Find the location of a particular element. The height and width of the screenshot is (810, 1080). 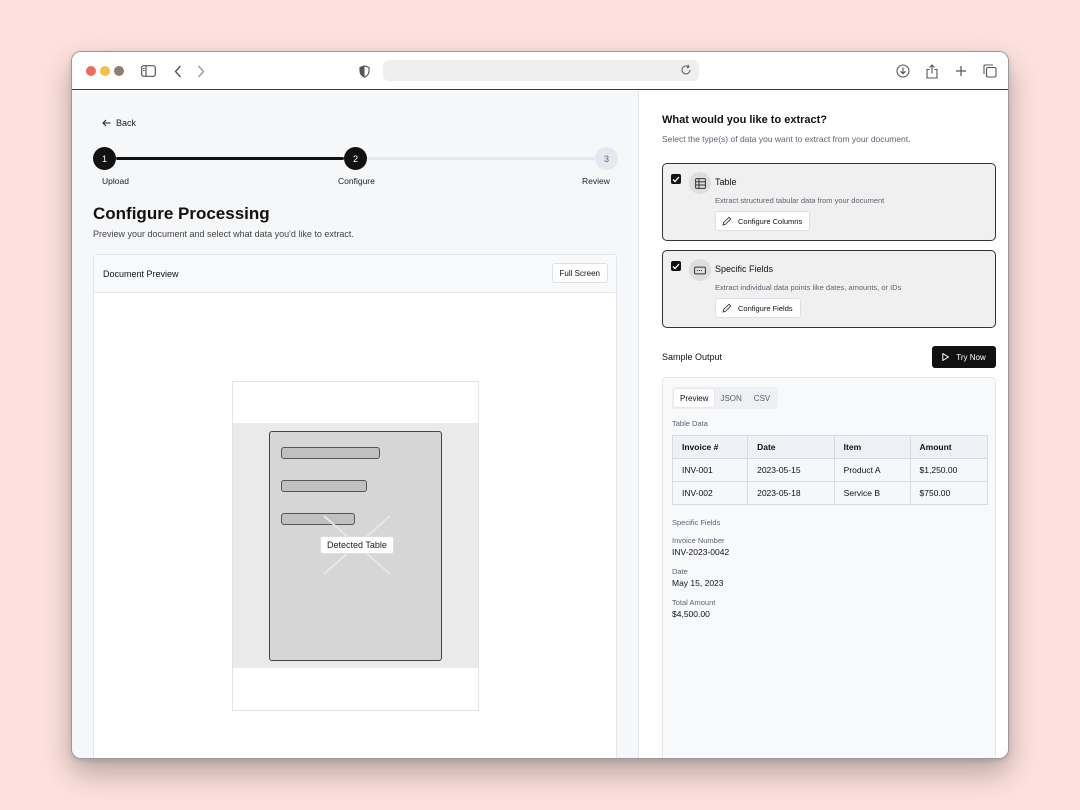

specific-fields-label: Specific Fields is located at coordinates (696, 522).